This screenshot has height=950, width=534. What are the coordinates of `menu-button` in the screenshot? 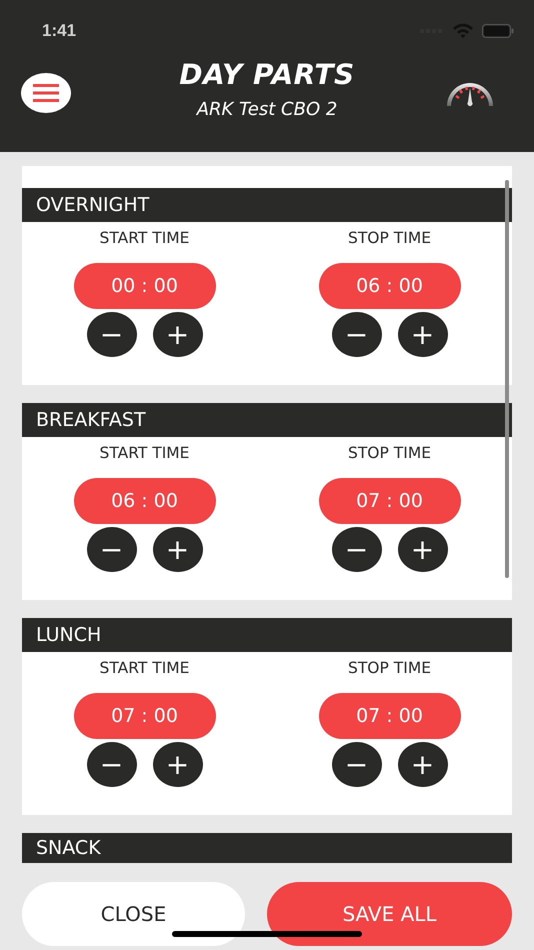 It's located at (46, 93).